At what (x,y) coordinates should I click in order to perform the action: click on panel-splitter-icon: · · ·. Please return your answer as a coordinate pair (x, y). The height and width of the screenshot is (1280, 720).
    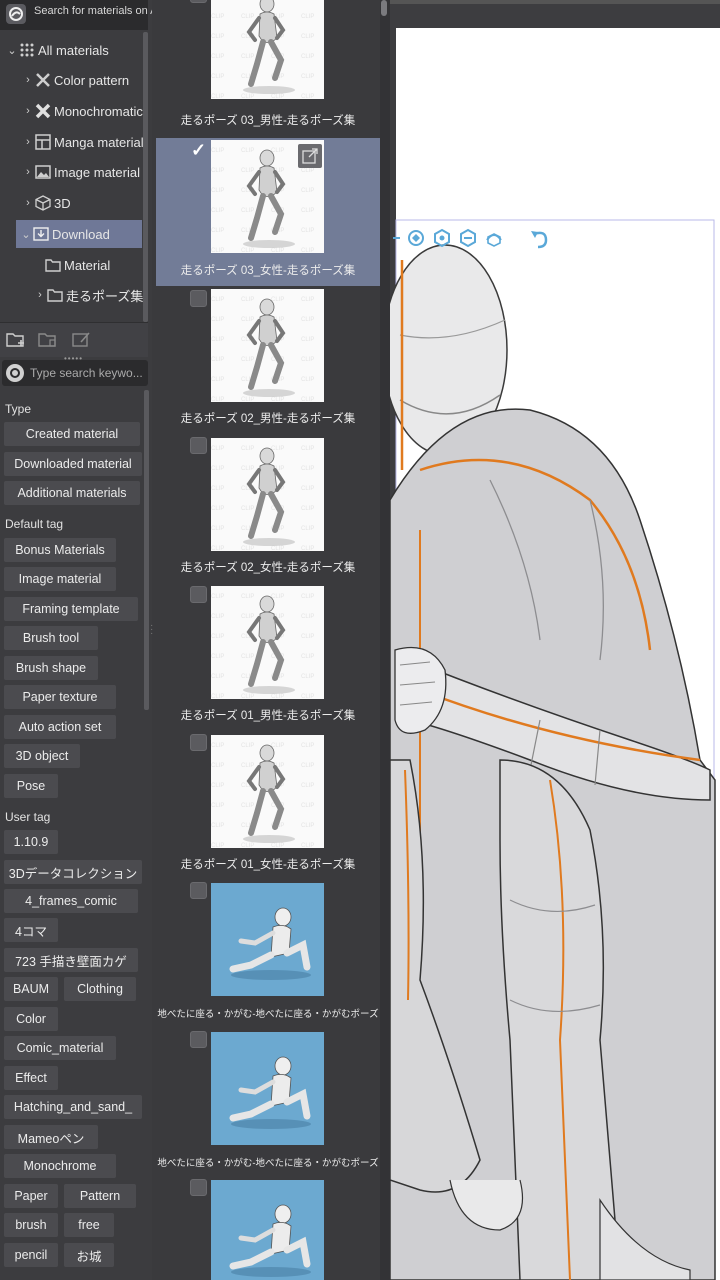
    Looking at the image, I should click on (151, 630).